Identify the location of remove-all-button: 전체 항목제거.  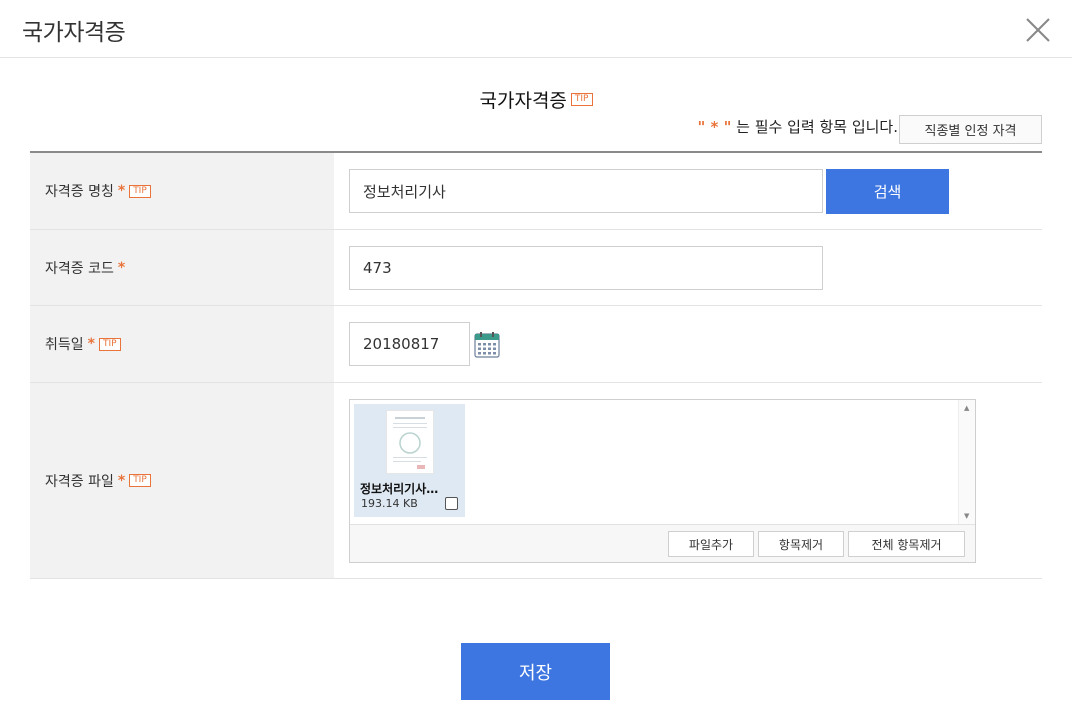
(906, 544).